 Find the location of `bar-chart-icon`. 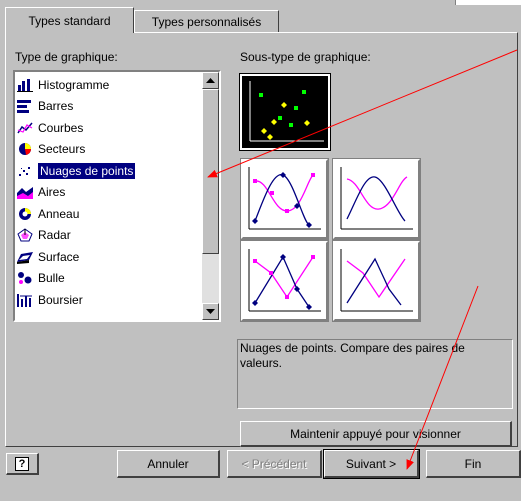

bar-chart-icon is located at coordinates (24, 107).